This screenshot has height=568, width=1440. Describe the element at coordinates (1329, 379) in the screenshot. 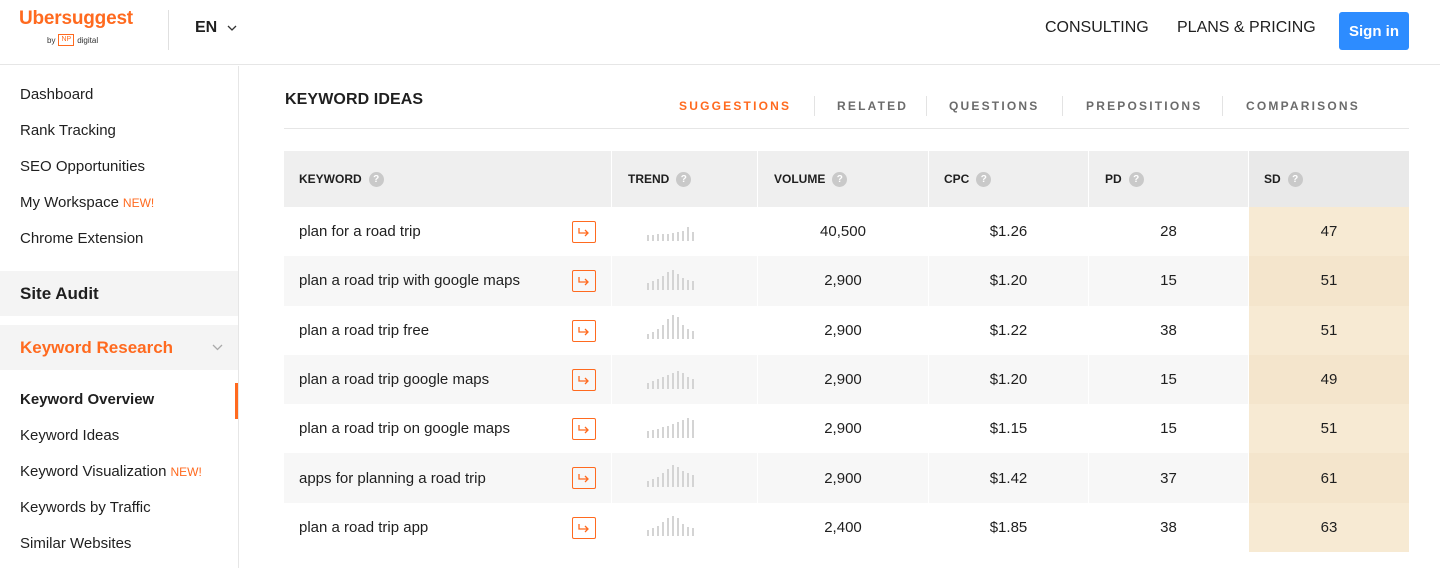

I see `sd-cell: 49` at that location.